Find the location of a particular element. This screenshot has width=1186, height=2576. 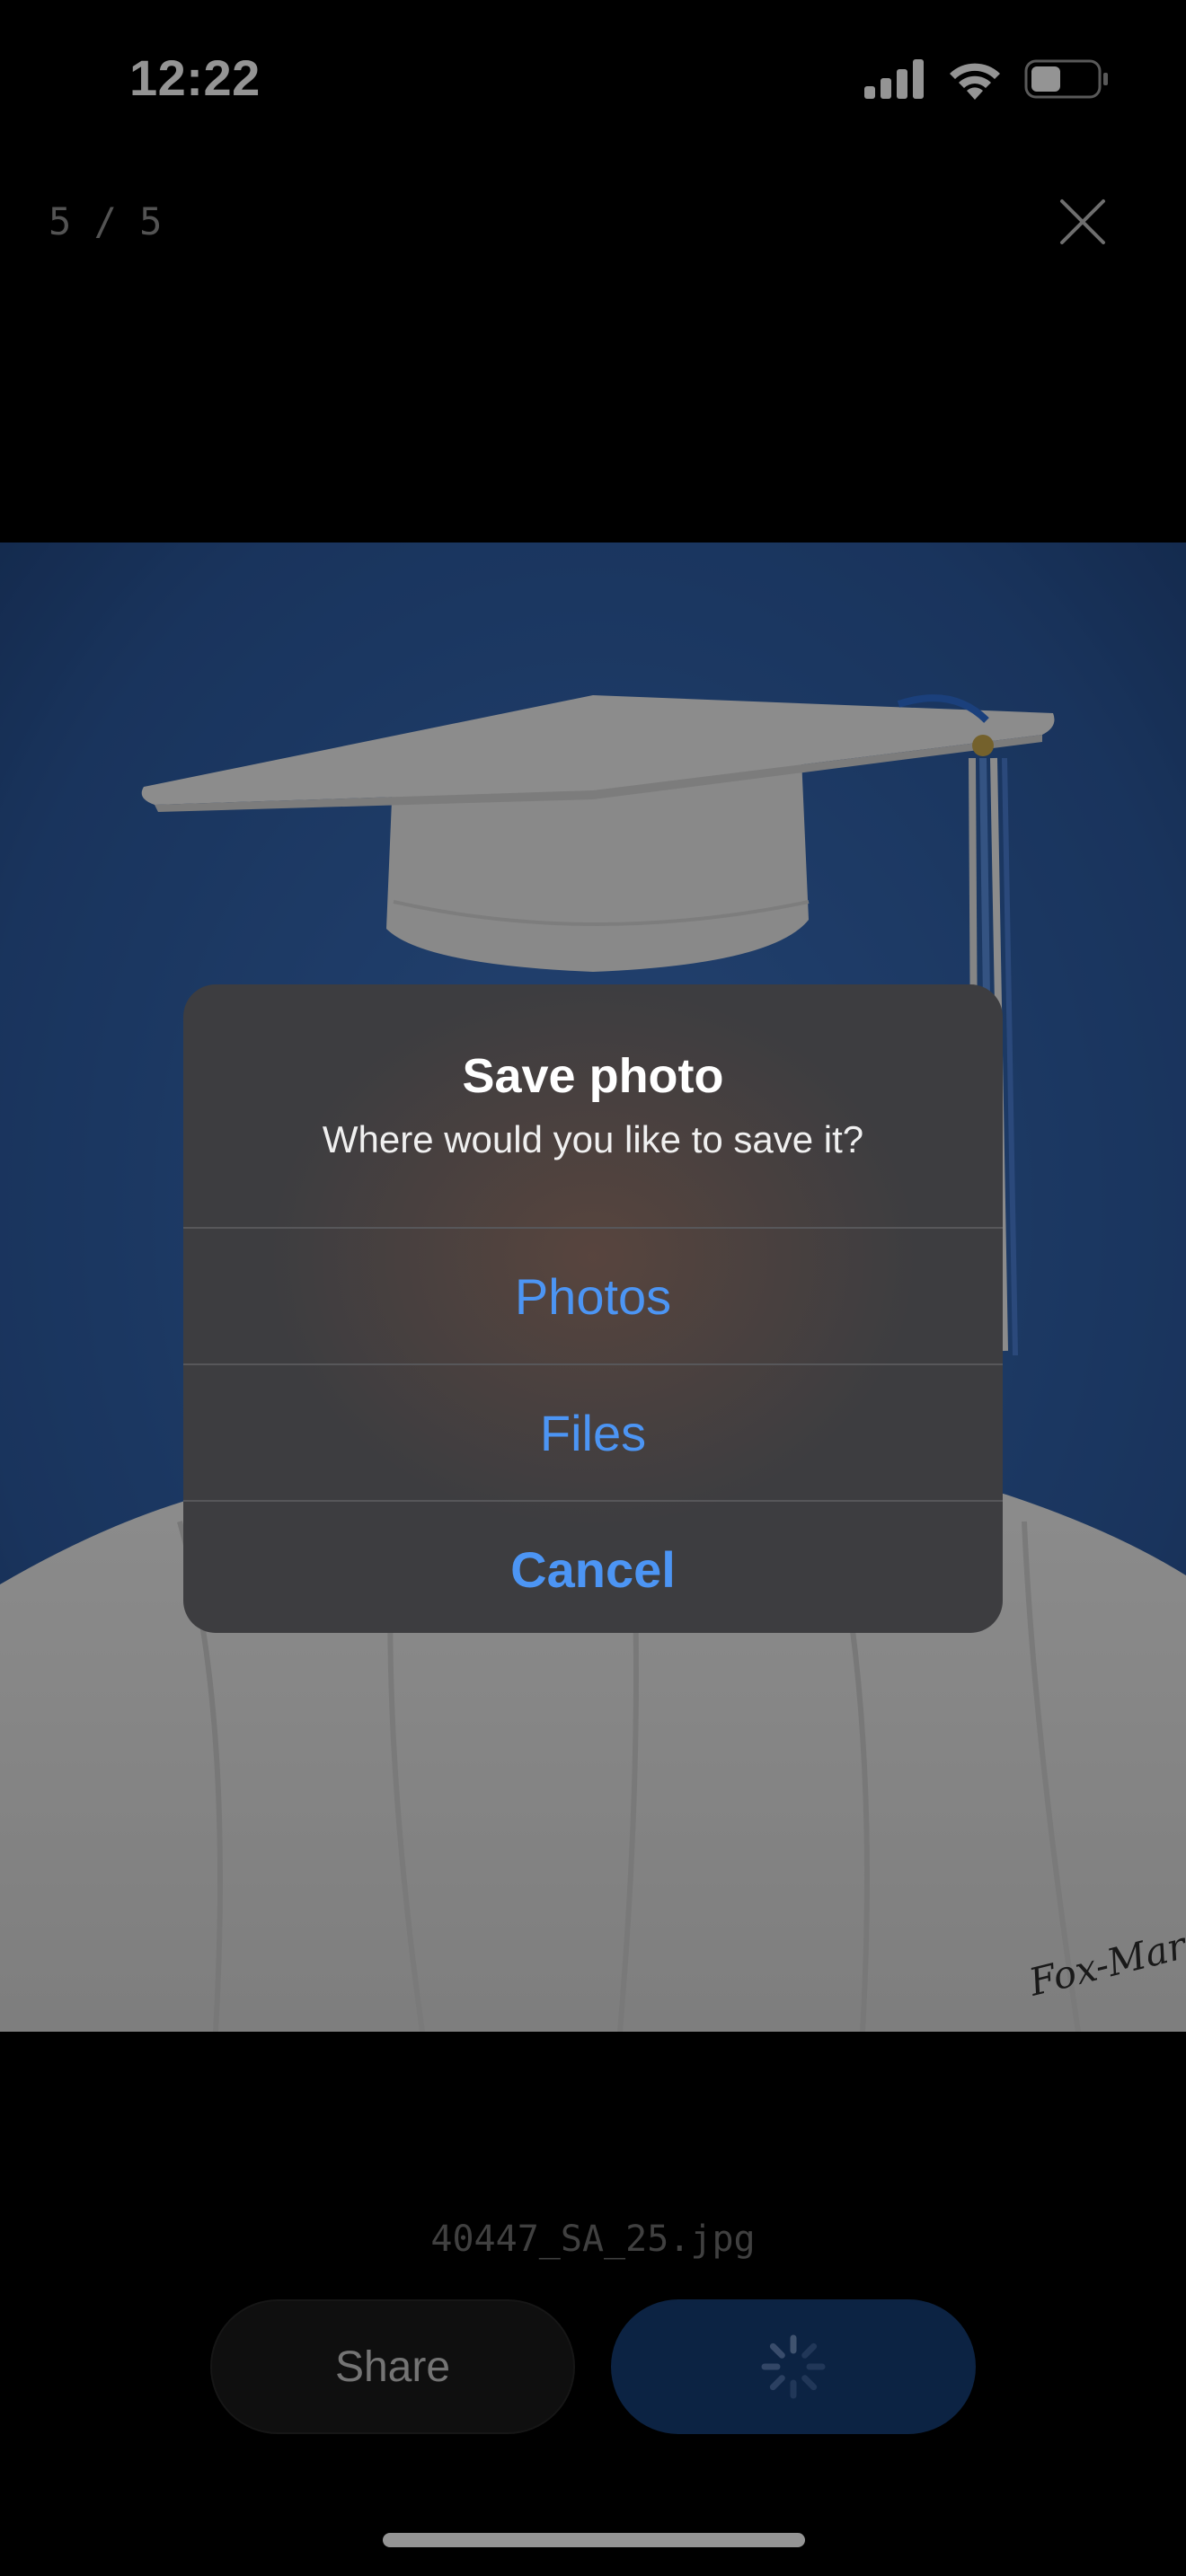

share-button: Share is located at coordinates (392, 2366).